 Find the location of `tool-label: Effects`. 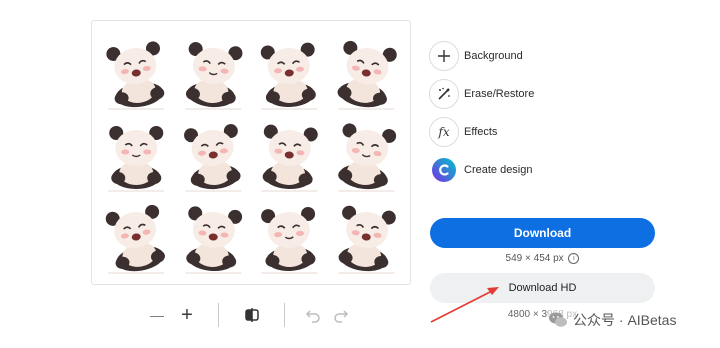

tool-label: Effects is located at coordinates (481, 132).